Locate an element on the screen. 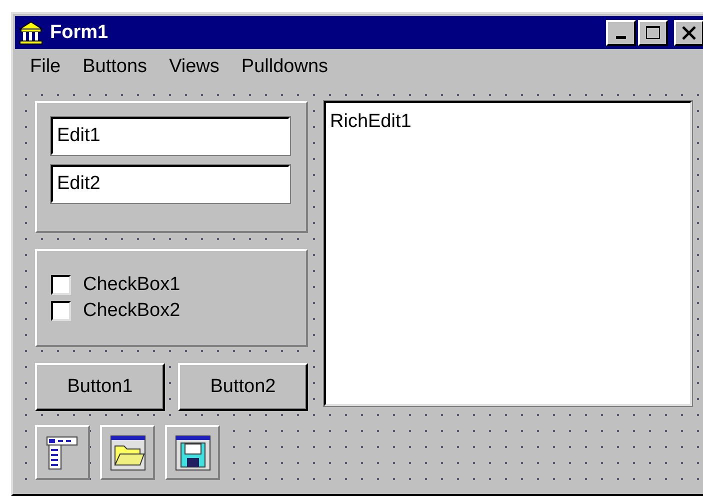 Image resolution: width=703 pixels, height=497 pixels. menu-item: Buttons is located at coordinates (115, 67).